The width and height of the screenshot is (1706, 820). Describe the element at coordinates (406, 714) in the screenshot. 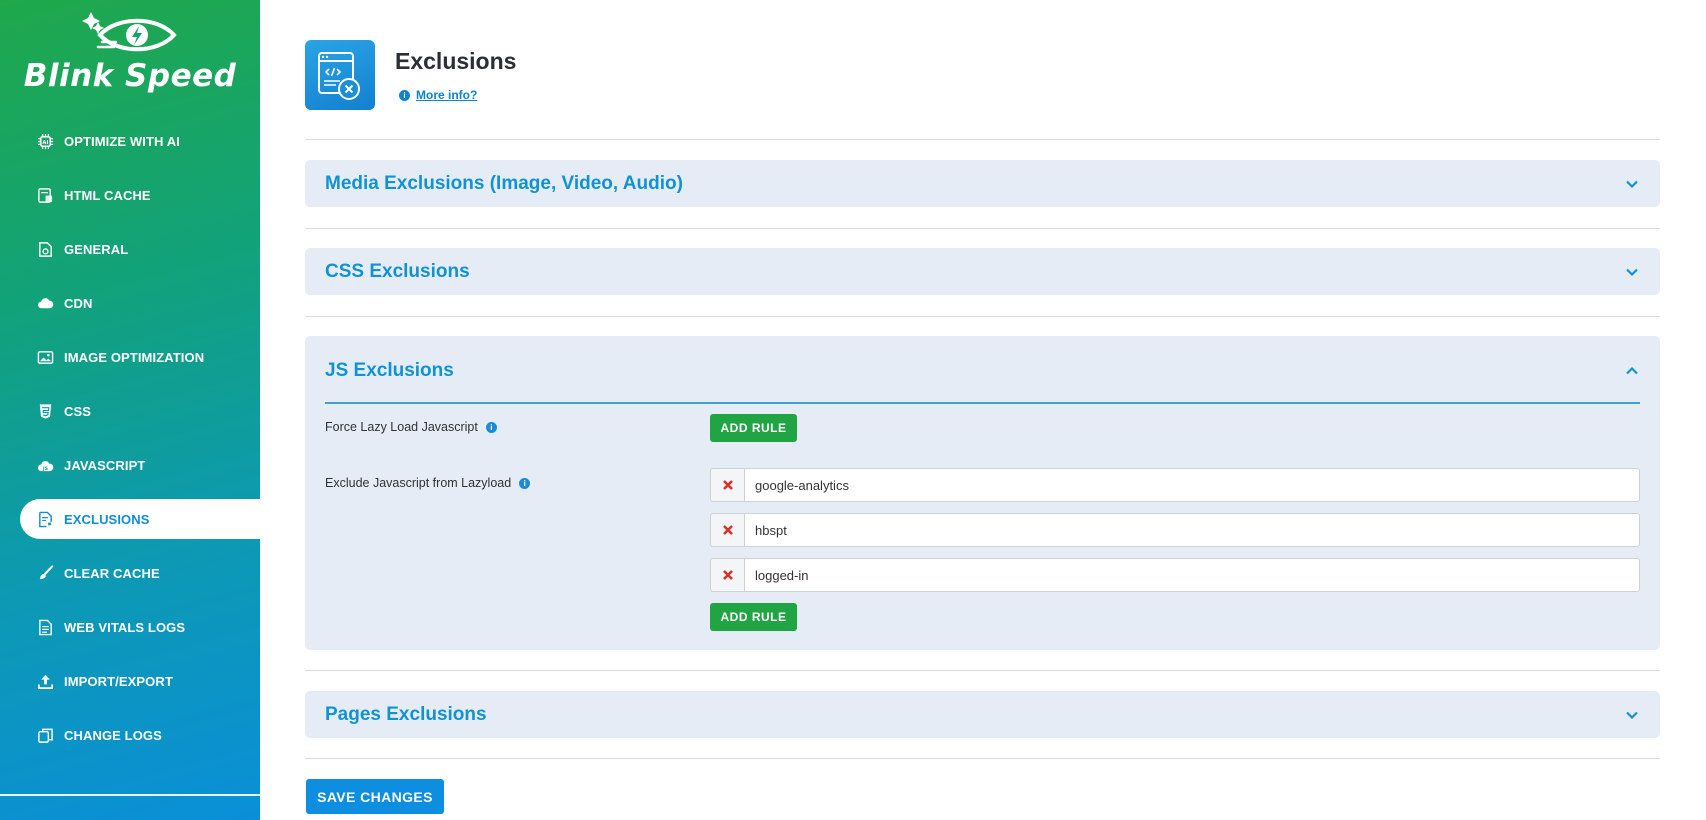

I see `panel-title: Pages Exclusions` at that location.